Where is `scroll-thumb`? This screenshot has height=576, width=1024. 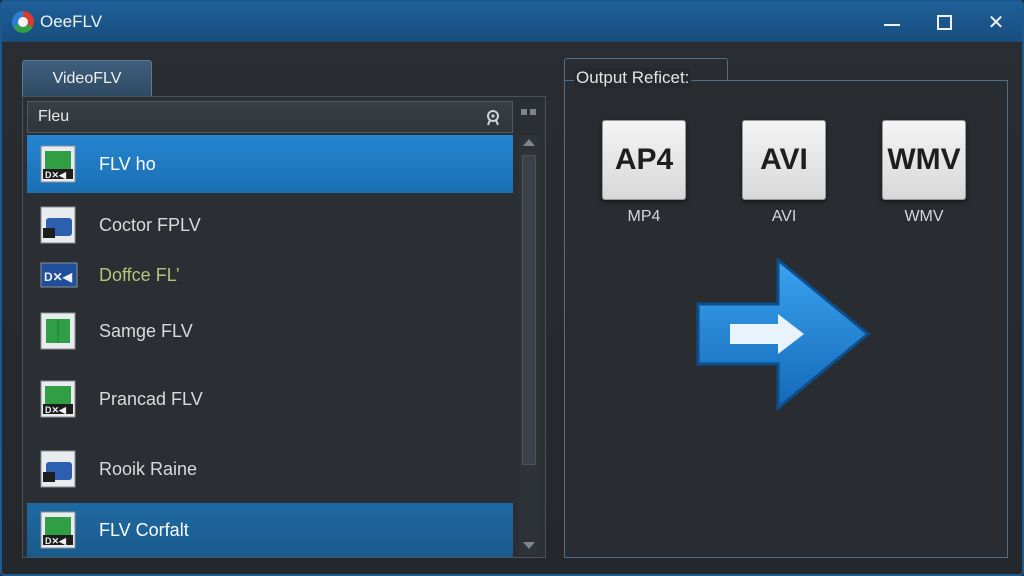
scroll-thumb is located at coordinates (529, 310).